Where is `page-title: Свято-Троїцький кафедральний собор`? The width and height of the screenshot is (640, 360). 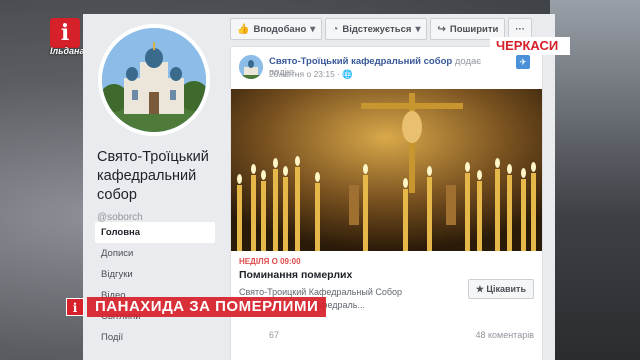
page-title: Свято-Троїцький кафедральний собор is located at coordinates (159, 176).